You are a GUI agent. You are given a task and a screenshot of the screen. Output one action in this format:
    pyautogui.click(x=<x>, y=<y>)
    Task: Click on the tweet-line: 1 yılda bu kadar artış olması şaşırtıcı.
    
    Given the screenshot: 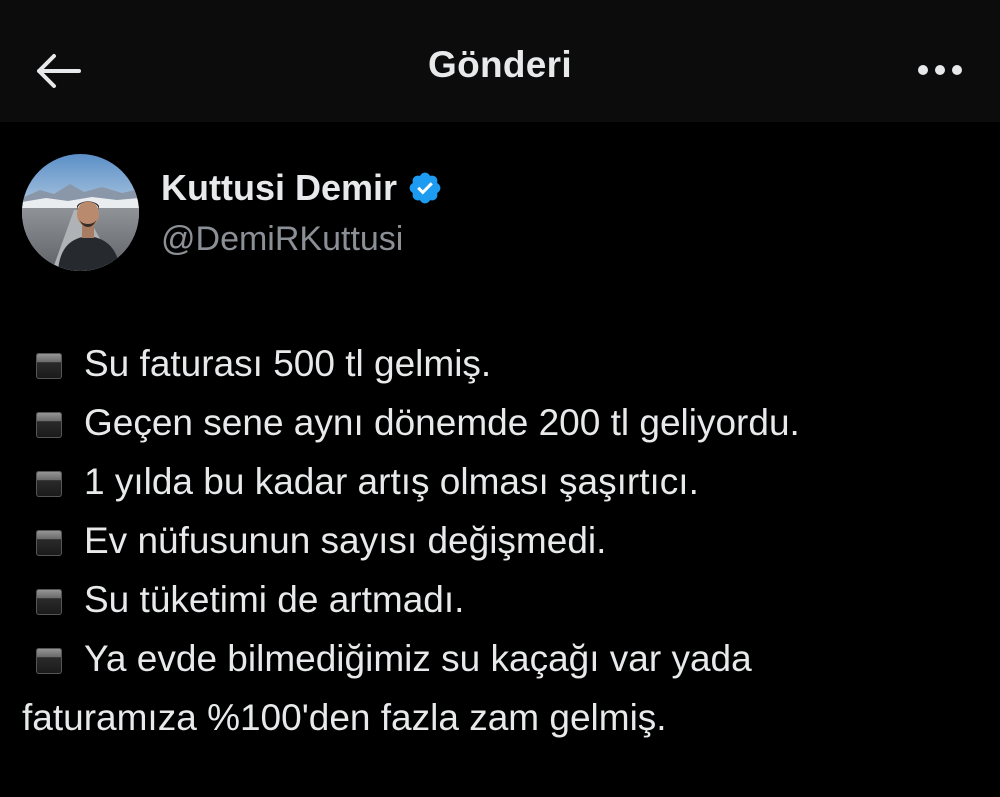 What is the action you would take?
    pyautogui.click(x=502, y=481)
    